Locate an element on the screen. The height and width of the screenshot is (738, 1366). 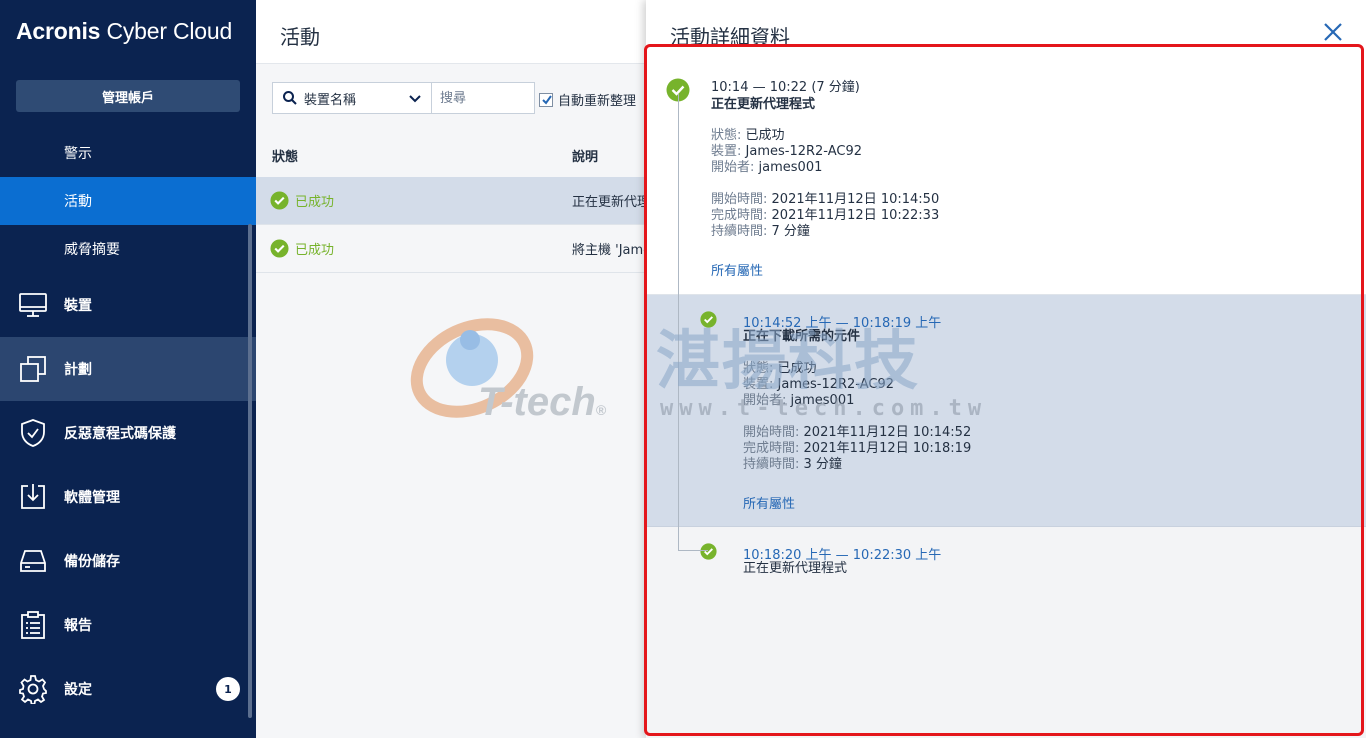
column-header-status: 狀態 is located at coordinates (285, 155).